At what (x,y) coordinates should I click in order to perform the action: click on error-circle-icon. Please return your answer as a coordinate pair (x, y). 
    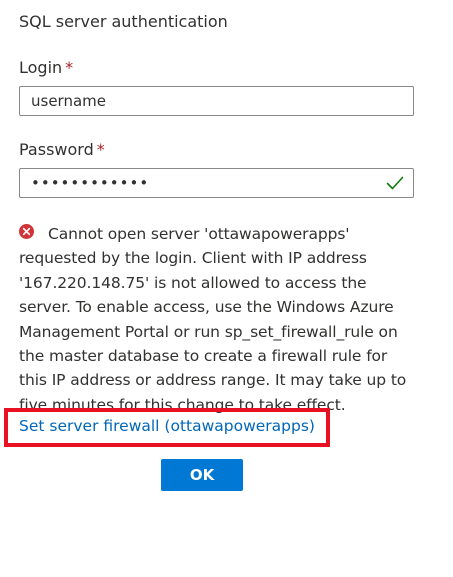
    Looking at the image, I should click on (26, 231).